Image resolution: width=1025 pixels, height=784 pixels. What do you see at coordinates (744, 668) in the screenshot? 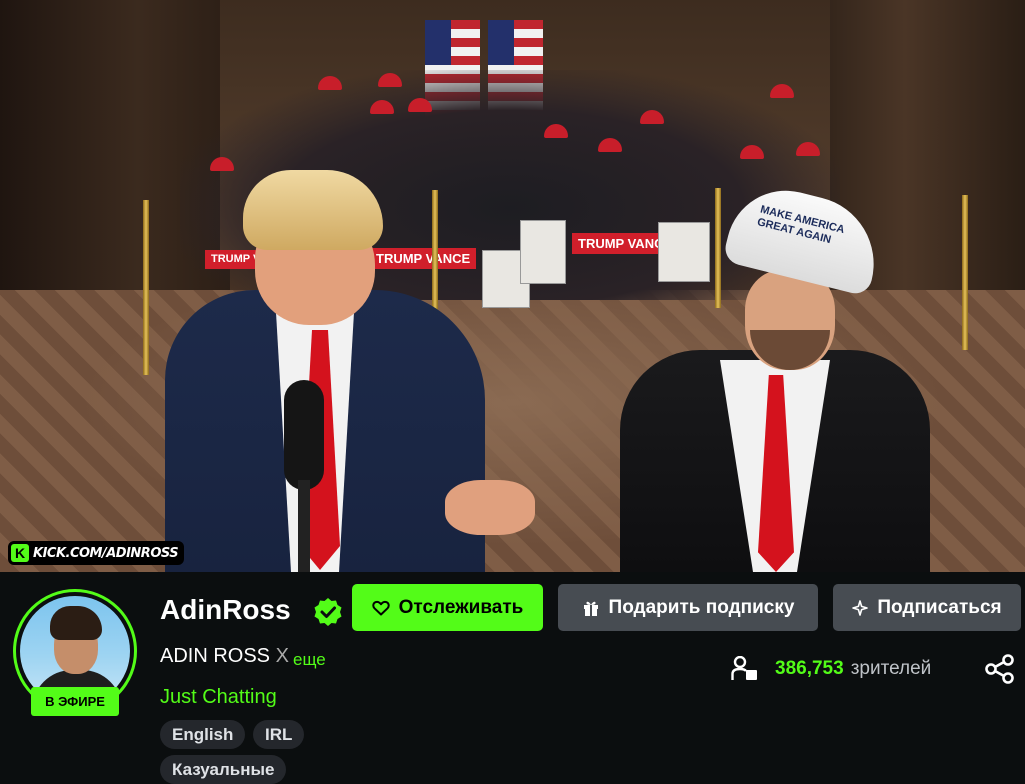
I see `viewers-icon` at bounding box center [744, 668].